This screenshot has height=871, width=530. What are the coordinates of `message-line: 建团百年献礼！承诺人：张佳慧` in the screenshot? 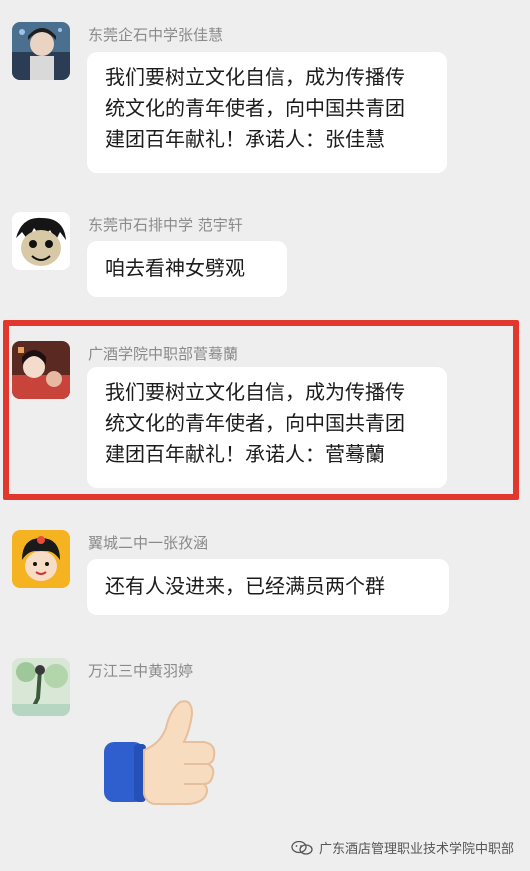 It's located at (245, 139).